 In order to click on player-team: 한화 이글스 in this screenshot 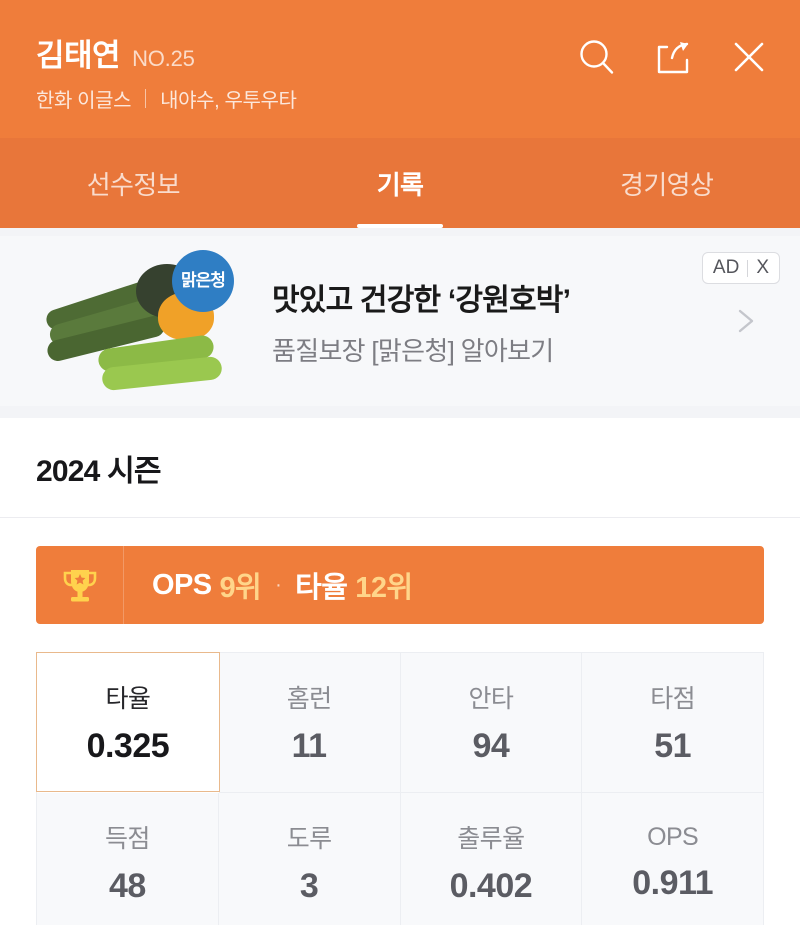, I will do `click(84, 101)`.